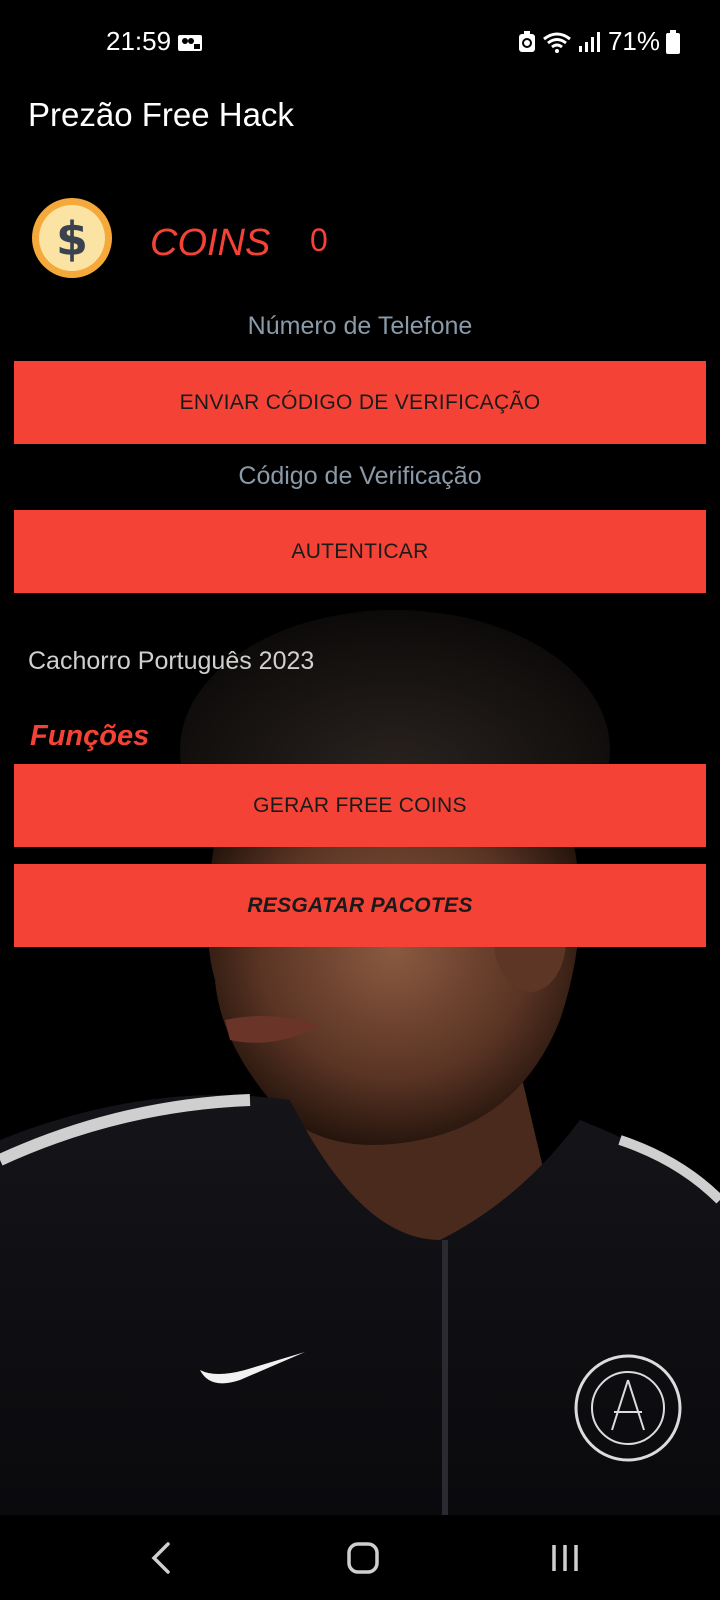 The width and height of the screenshot is (720, 1600). Describe the element at coordinates (161, 1558) in the screenshot. I see `back-icon` at that location.